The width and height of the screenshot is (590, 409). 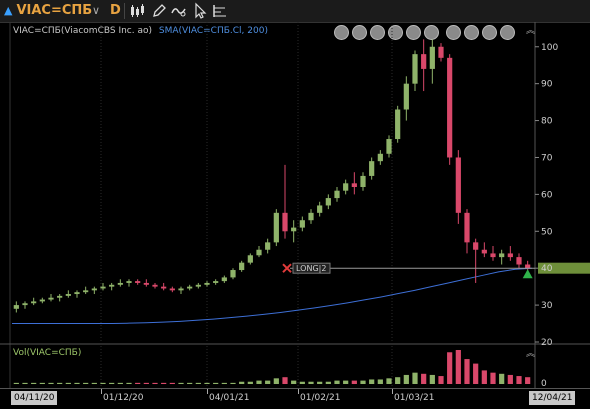 I want to click on ticker-label: VIAC=СПБ, so click(x=54, y=10).